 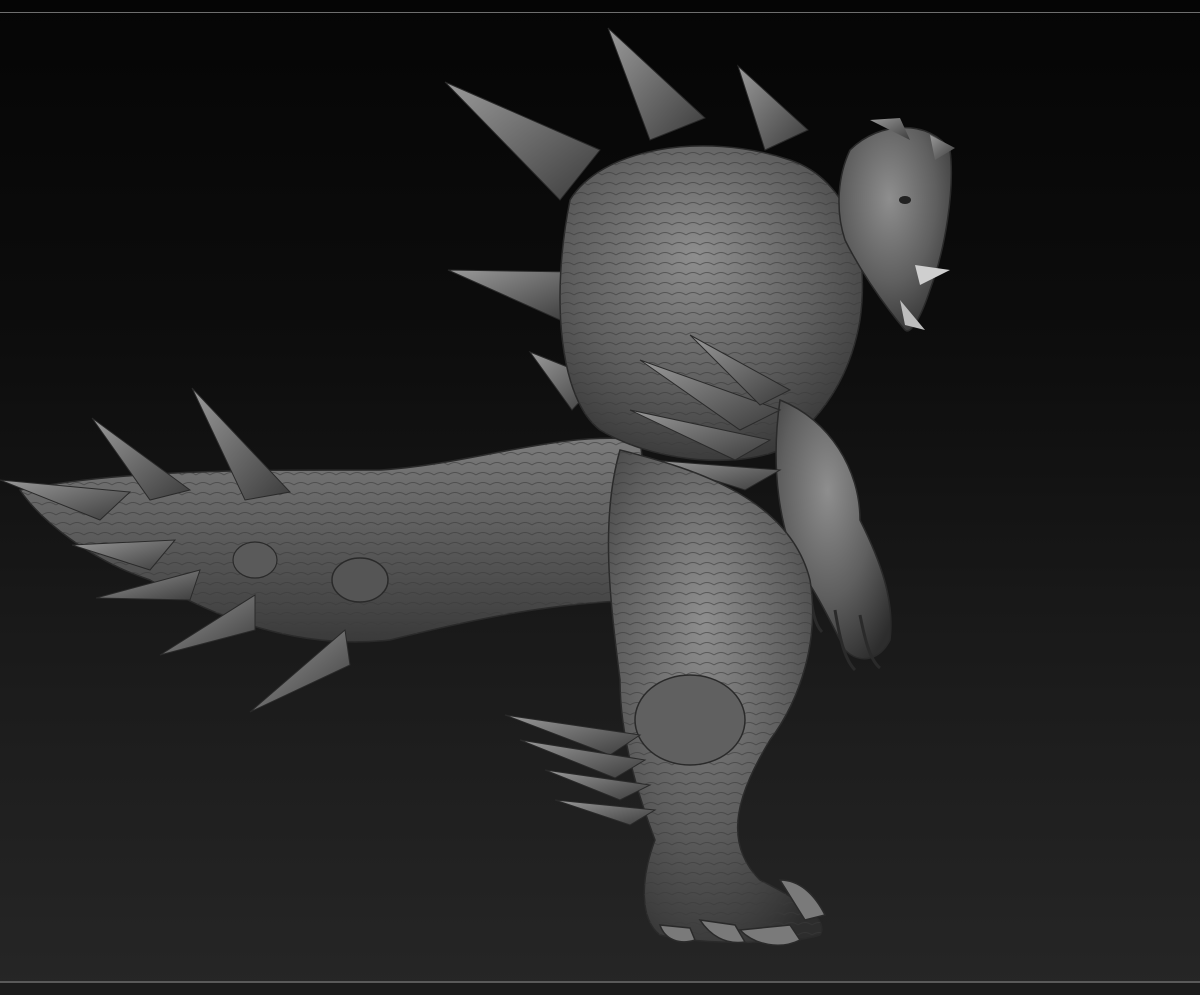 I want to click on tail, so click(x=339, y=540).